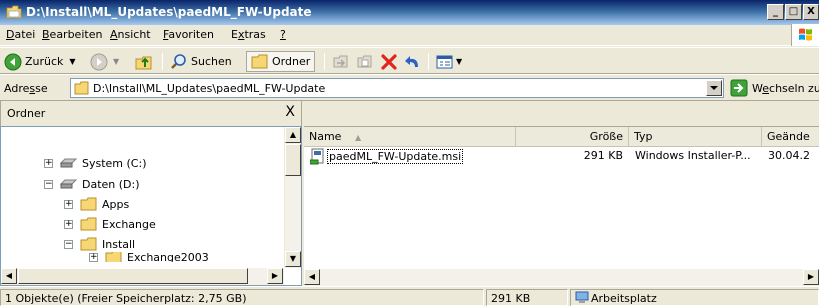 The width and height of the screenshot is (819, 306). What do you see at coordinates (603, 155) in the screenshot?
I see `file-size: 291 KB` at bounding box center [603, 155].